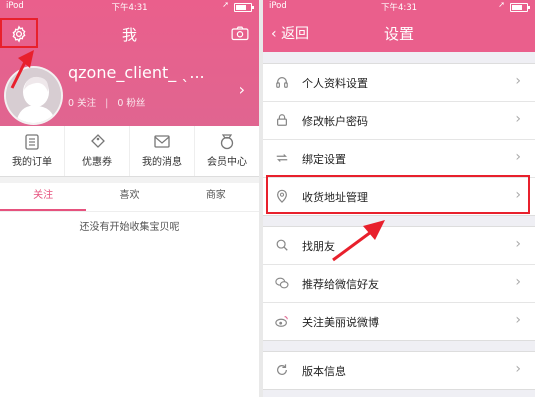 Image resolution: width=535 pixels, height=397 pixels. I want to click on headphones-icon, so click(282, 82).